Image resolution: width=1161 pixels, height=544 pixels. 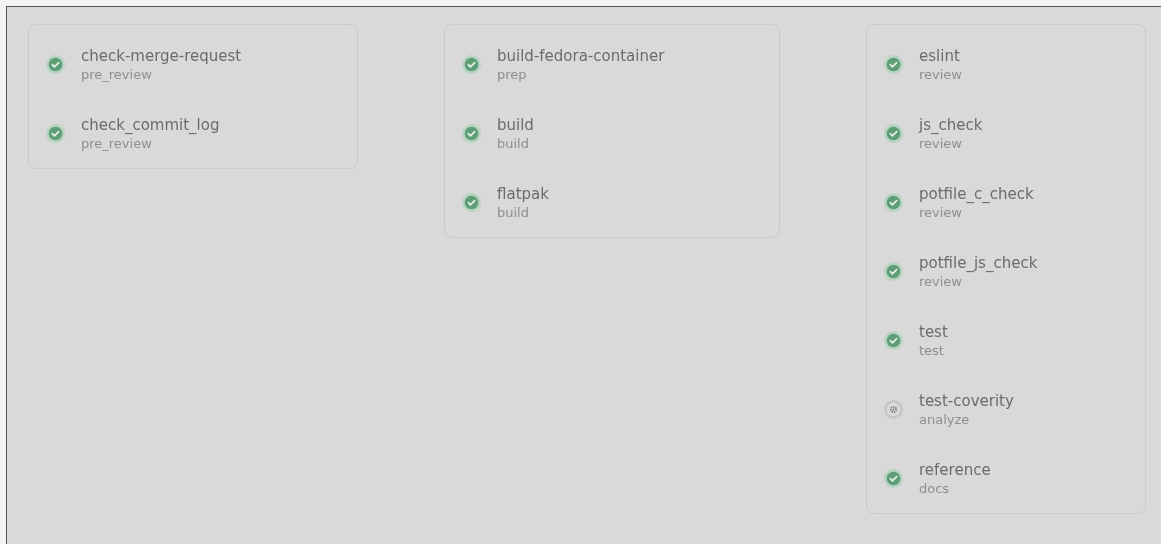 I want to click on job-name: check_commit_log, so click(x=150, y=125).